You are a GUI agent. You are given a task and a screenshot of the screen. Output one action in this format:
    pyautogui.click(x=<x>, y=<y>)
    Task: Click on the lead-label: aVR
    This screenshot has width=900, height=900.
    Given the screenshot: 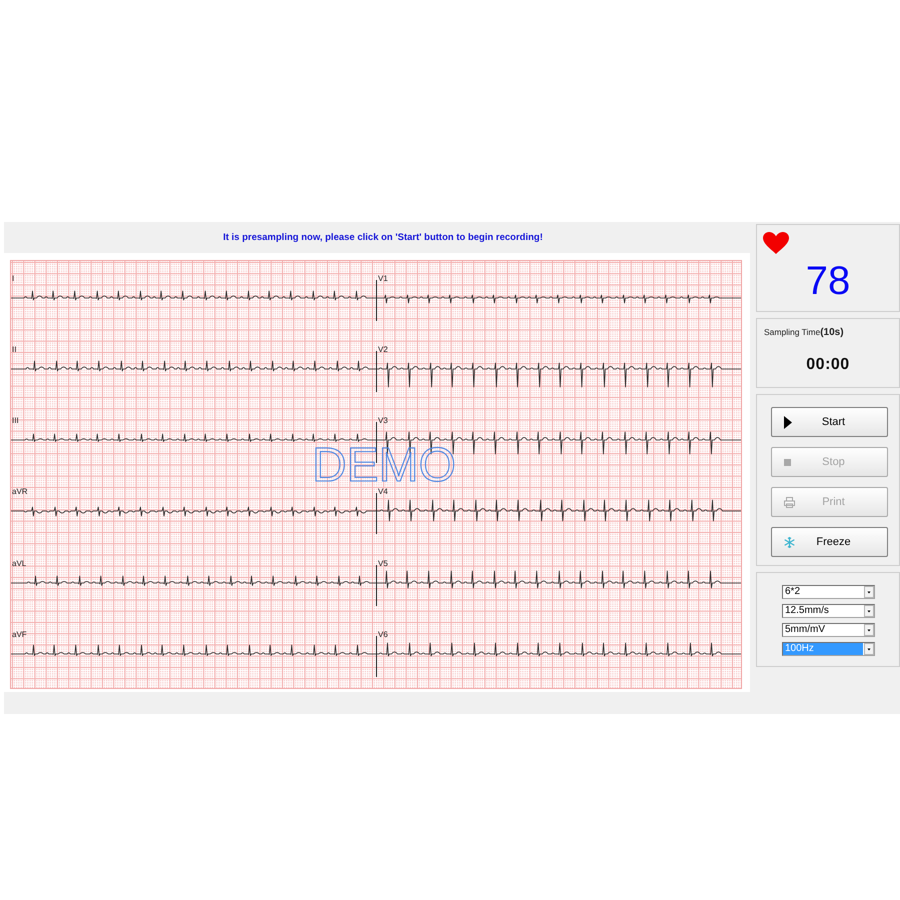 What is the action you would take?
    pyautogui.click(x=19, y=492)
    